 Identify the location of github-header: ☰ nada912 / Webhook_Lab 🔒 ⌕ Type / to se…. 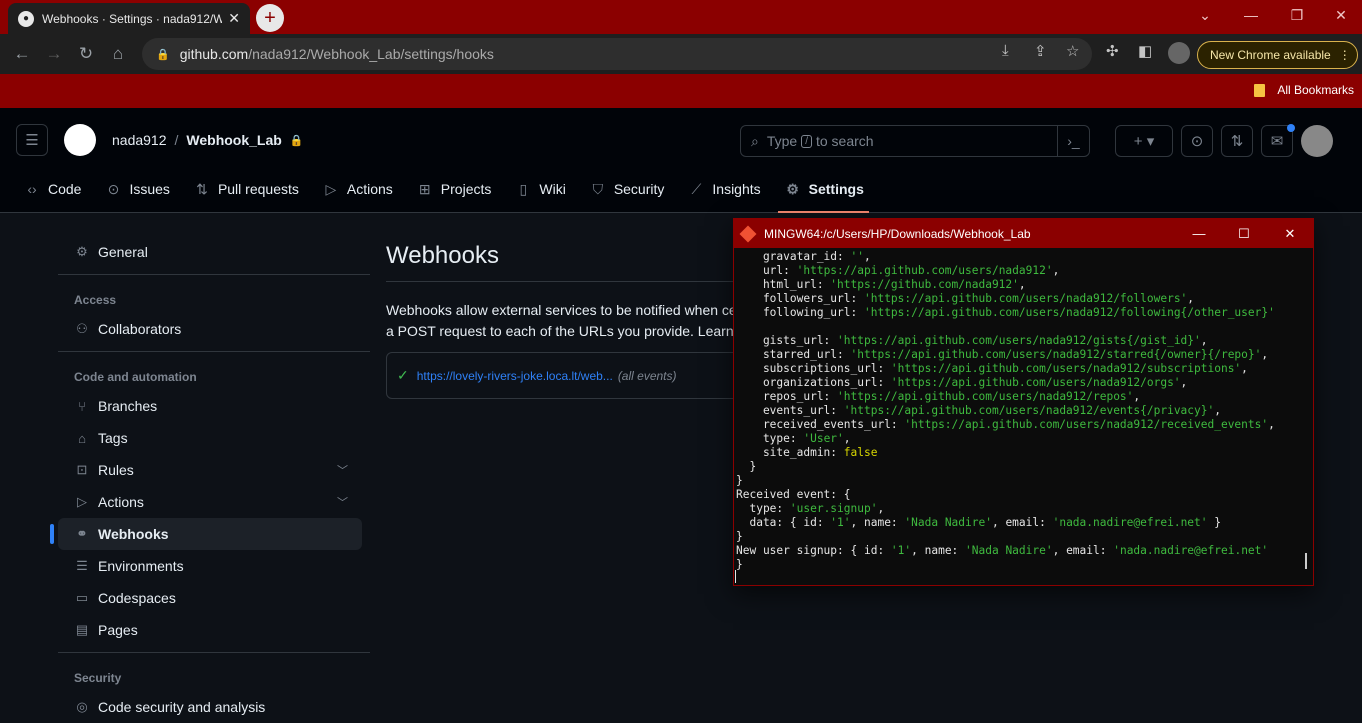
(681, 160).